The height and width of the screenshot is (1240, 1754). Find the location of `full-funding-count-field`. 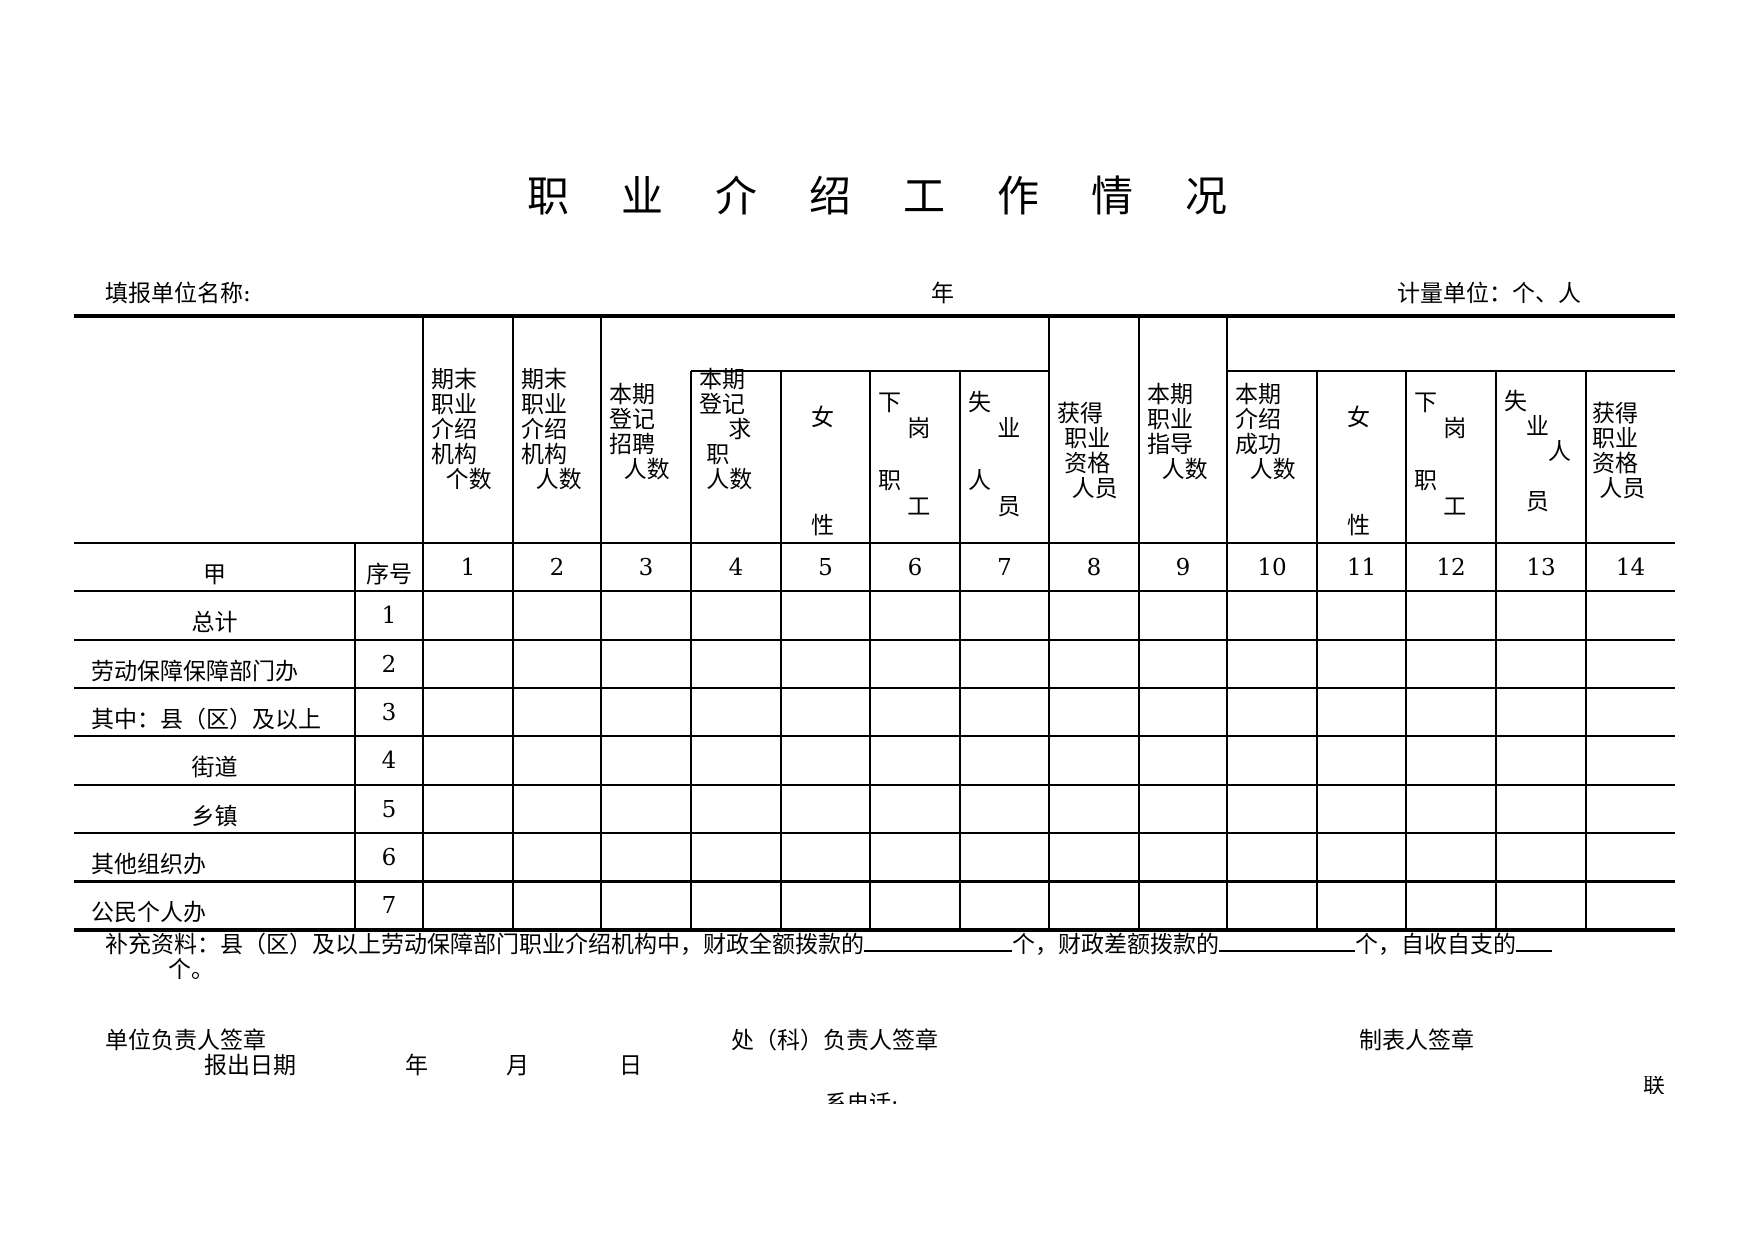

full-funding-count-field is located at coordinates (938, 941).